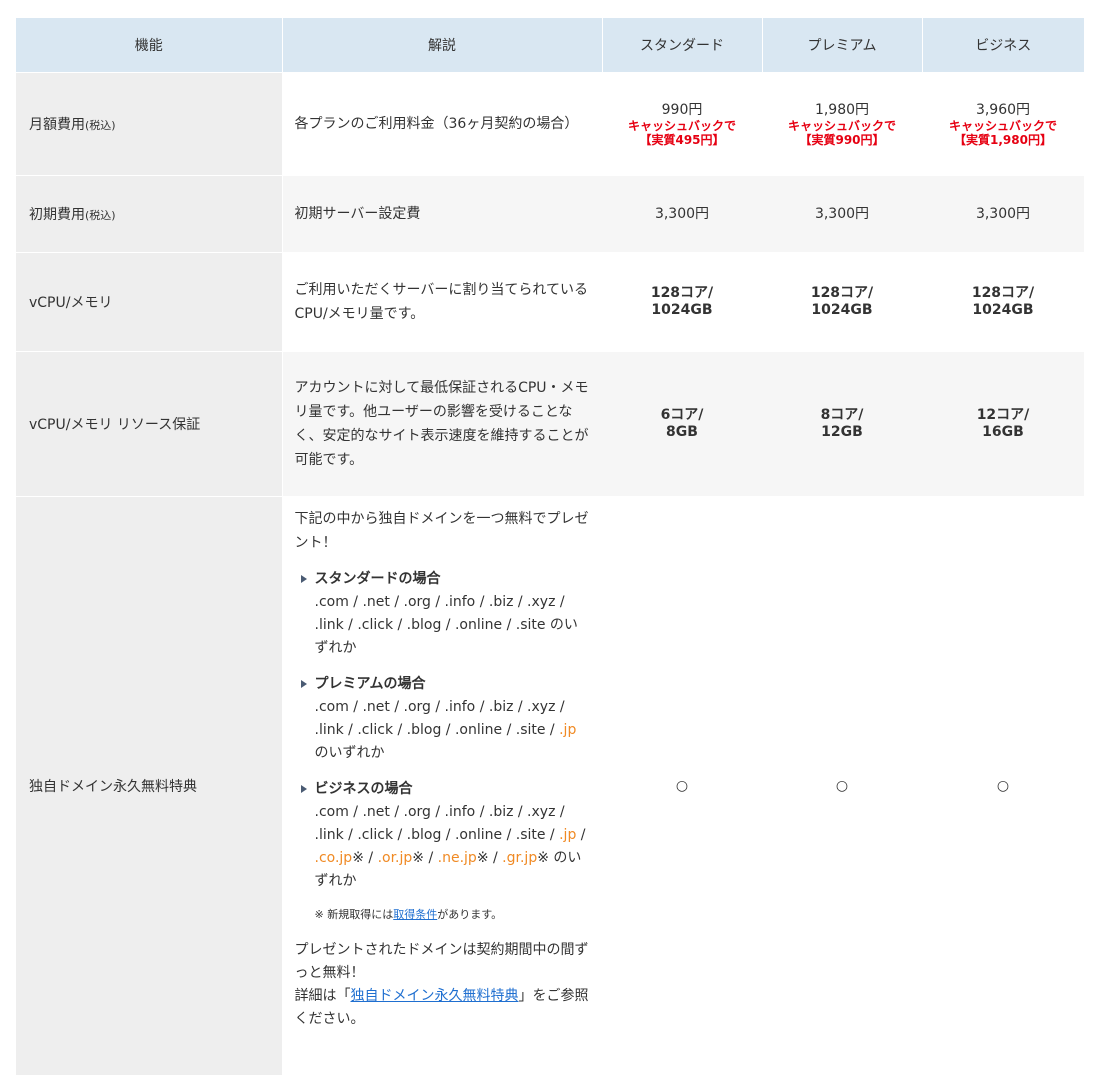 Image resolution: width=1100 pixels, height=1076 pixels. Describe the element at coordinates (149, 45) in the screenshot. I see `header-feature: 機能` at that location.